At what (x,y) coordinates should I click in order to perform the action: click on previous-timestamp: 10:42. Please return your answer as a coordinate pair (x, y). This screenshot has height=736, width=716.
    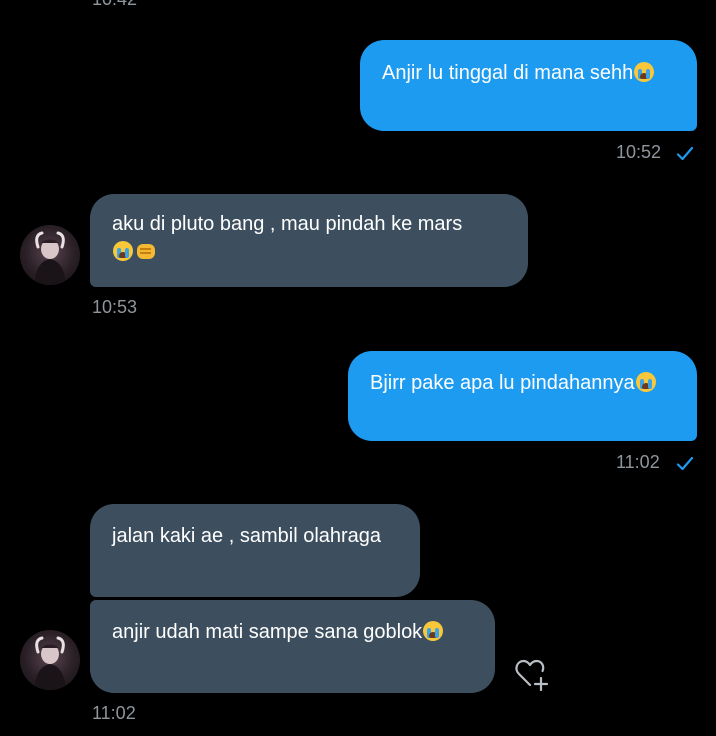
    Looking at the image, I should click on (114, 5).